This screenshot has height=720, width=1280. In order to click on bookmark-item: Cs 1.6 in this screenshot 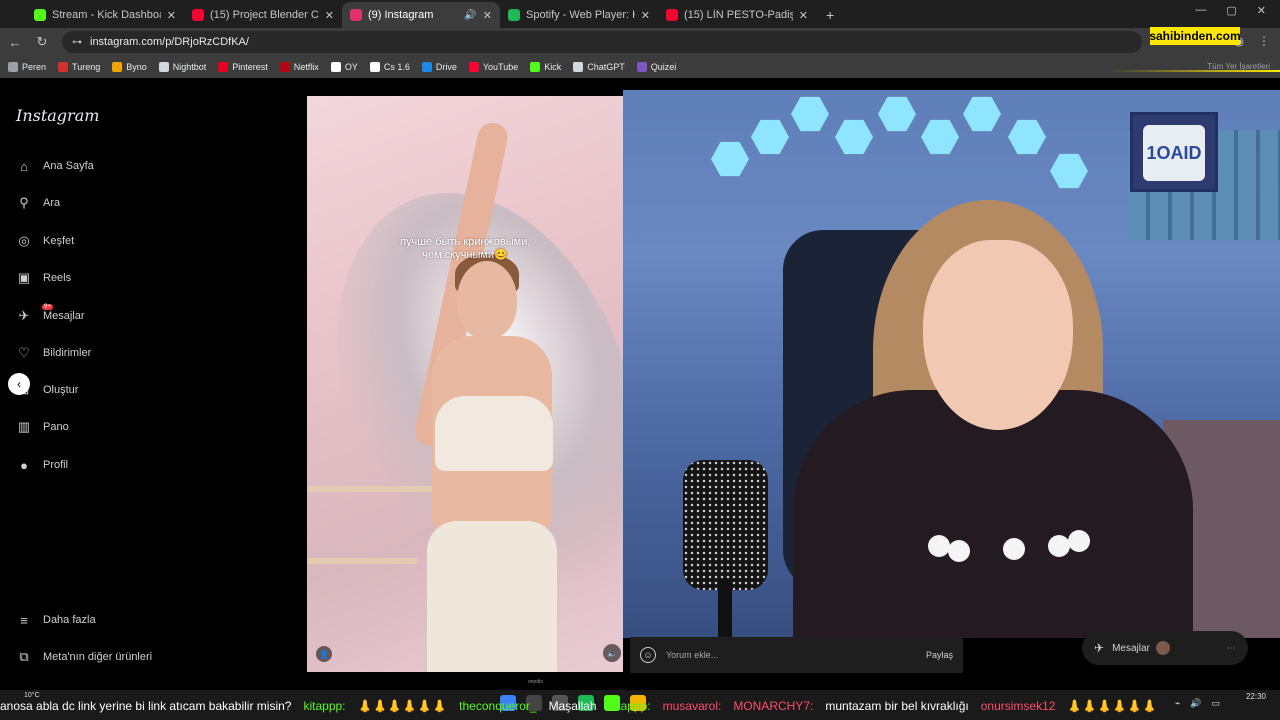, I will do `click(389, 67)`.